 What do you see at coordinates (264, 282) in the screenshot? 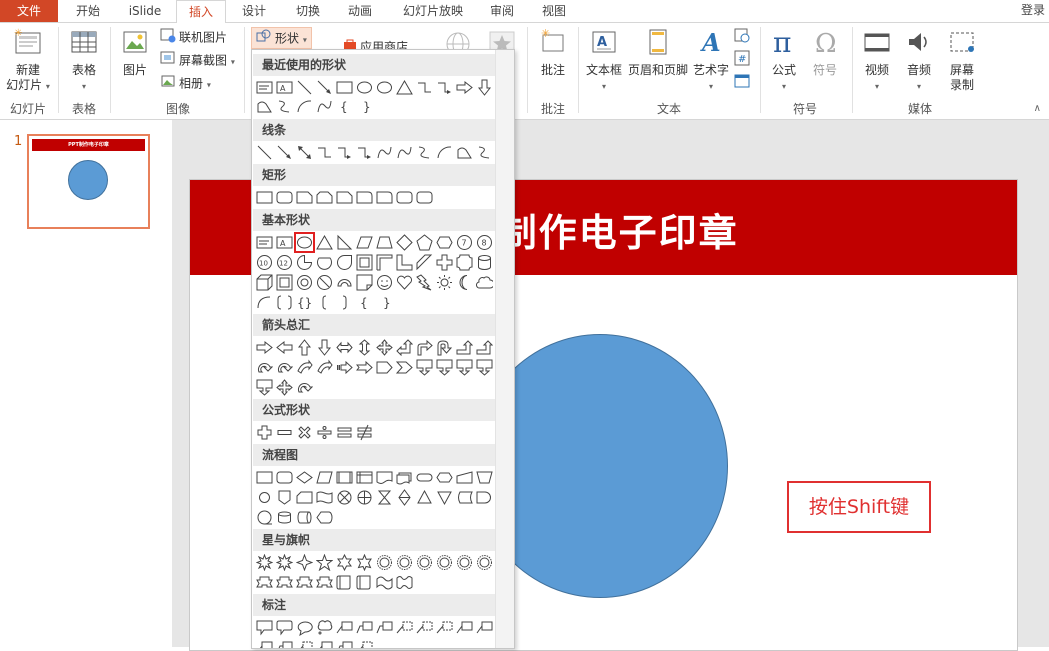
I see `shape-cube-icon` at bounding box center [264, 282].